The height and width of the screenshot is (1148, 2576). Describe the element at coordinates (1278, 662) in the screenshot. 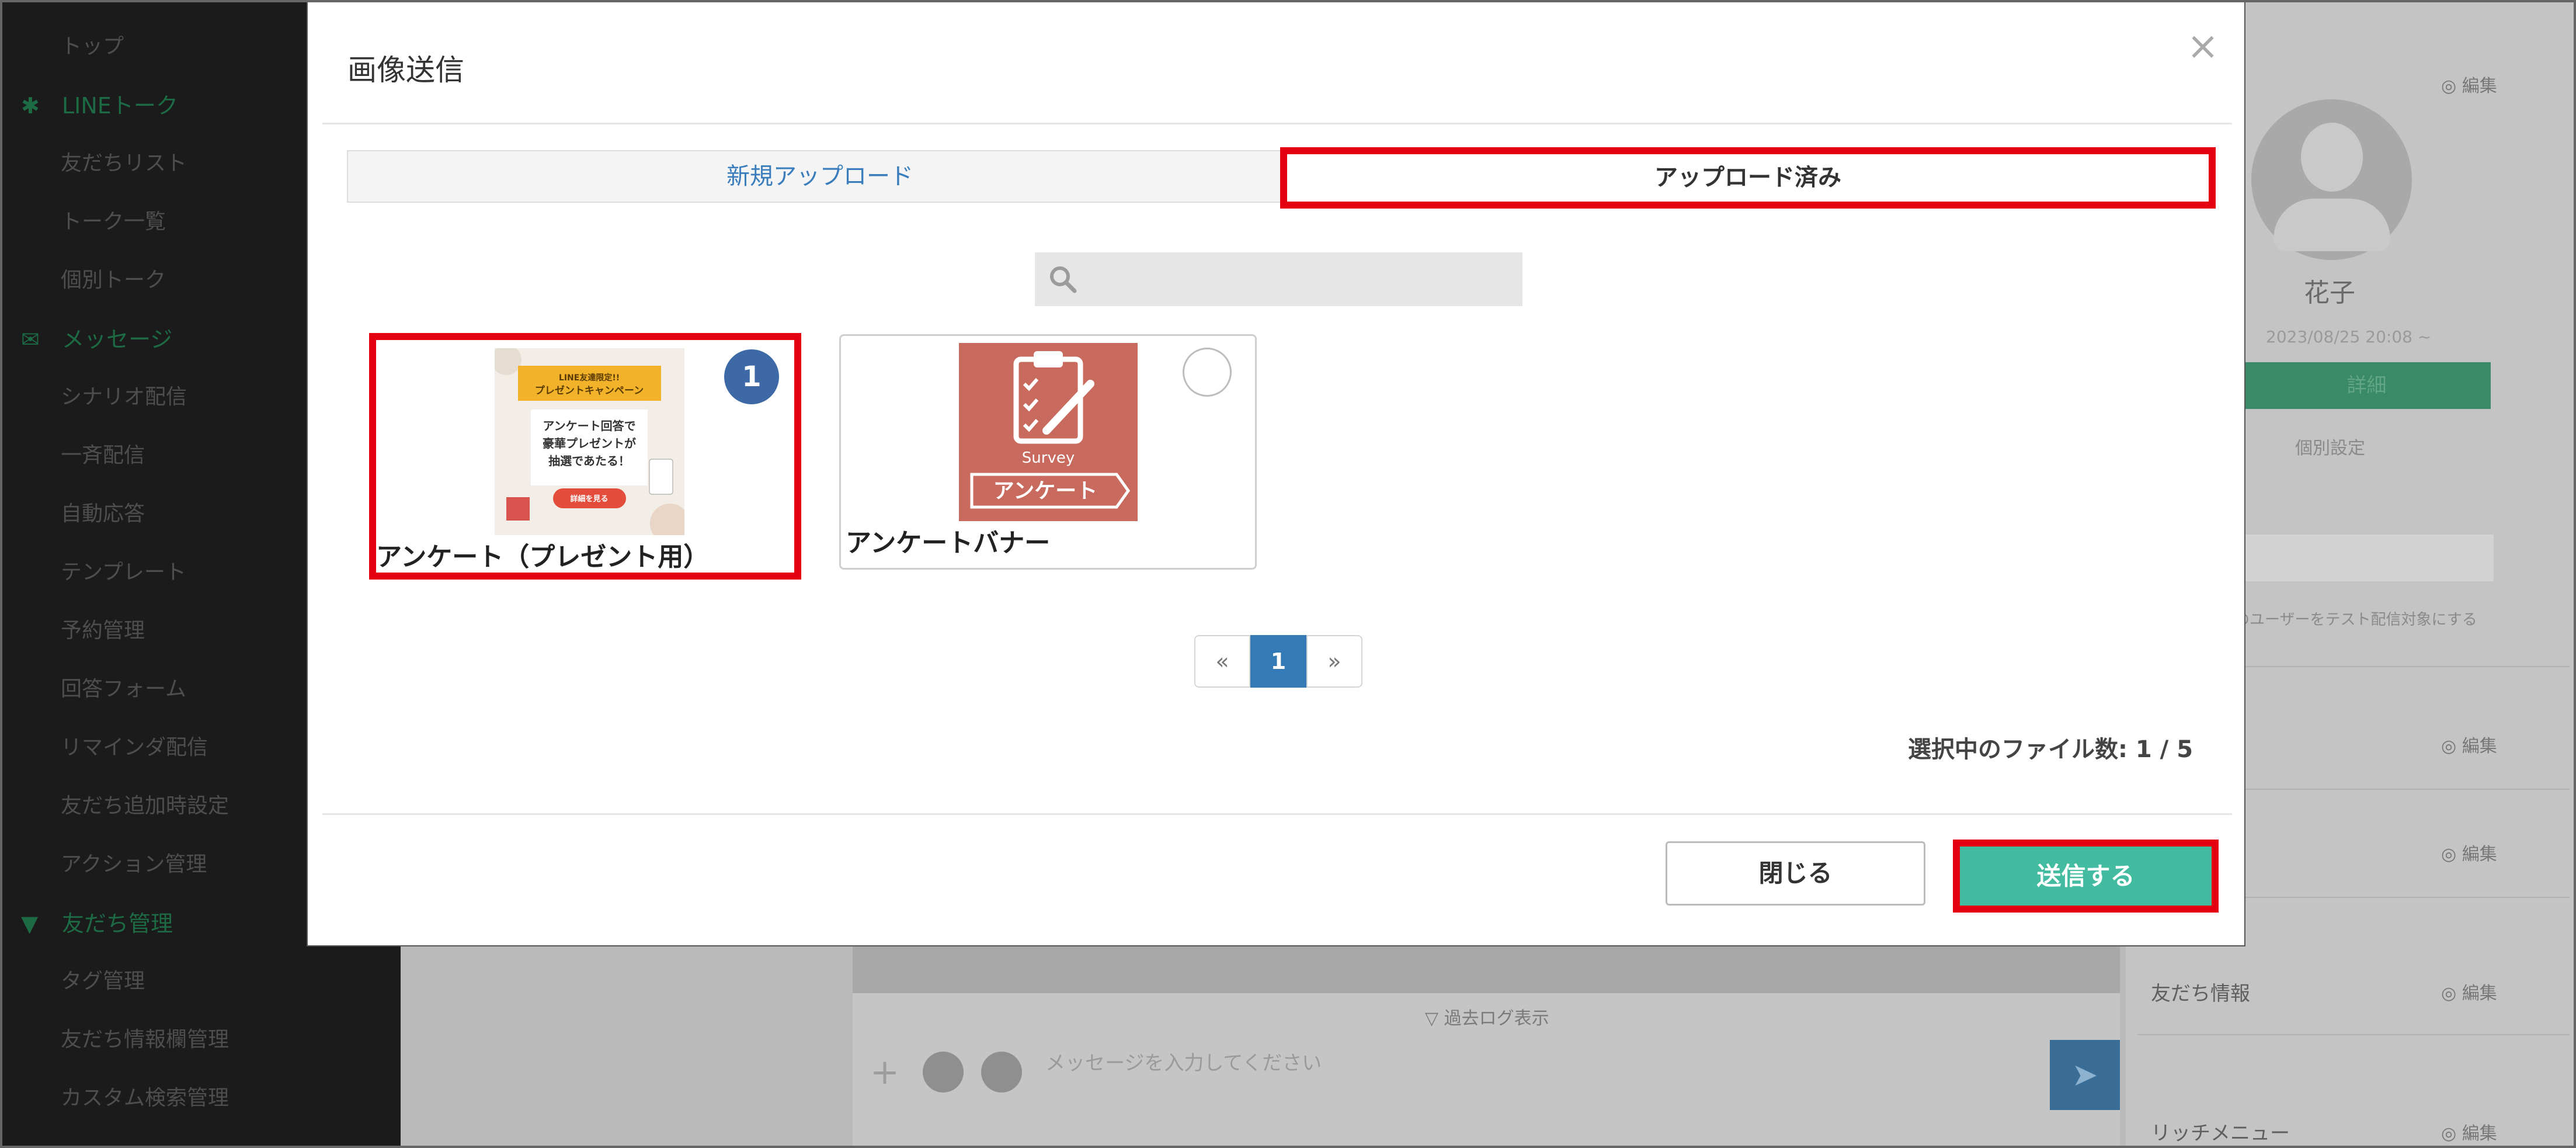

I see `page-number-button: 1` at that location.